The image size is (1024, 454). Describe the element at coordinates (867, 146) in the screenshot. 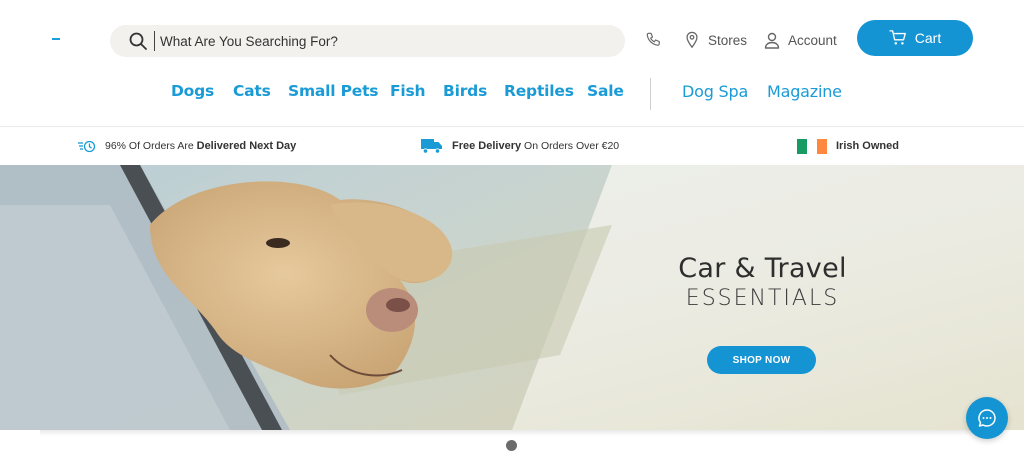

I see `usp-irish-owned-bold: Irish Owned` at that location.